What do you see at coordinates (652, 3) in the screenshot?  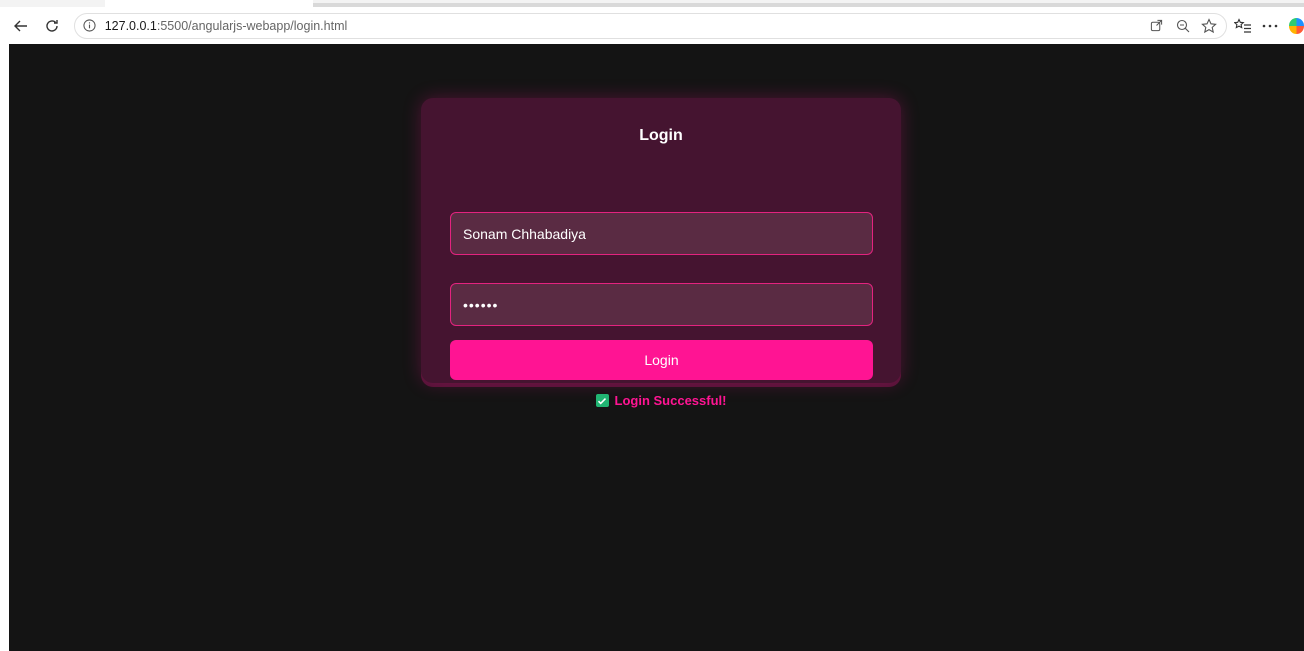 I see `tab-strip` at bounding box center [652, 3].